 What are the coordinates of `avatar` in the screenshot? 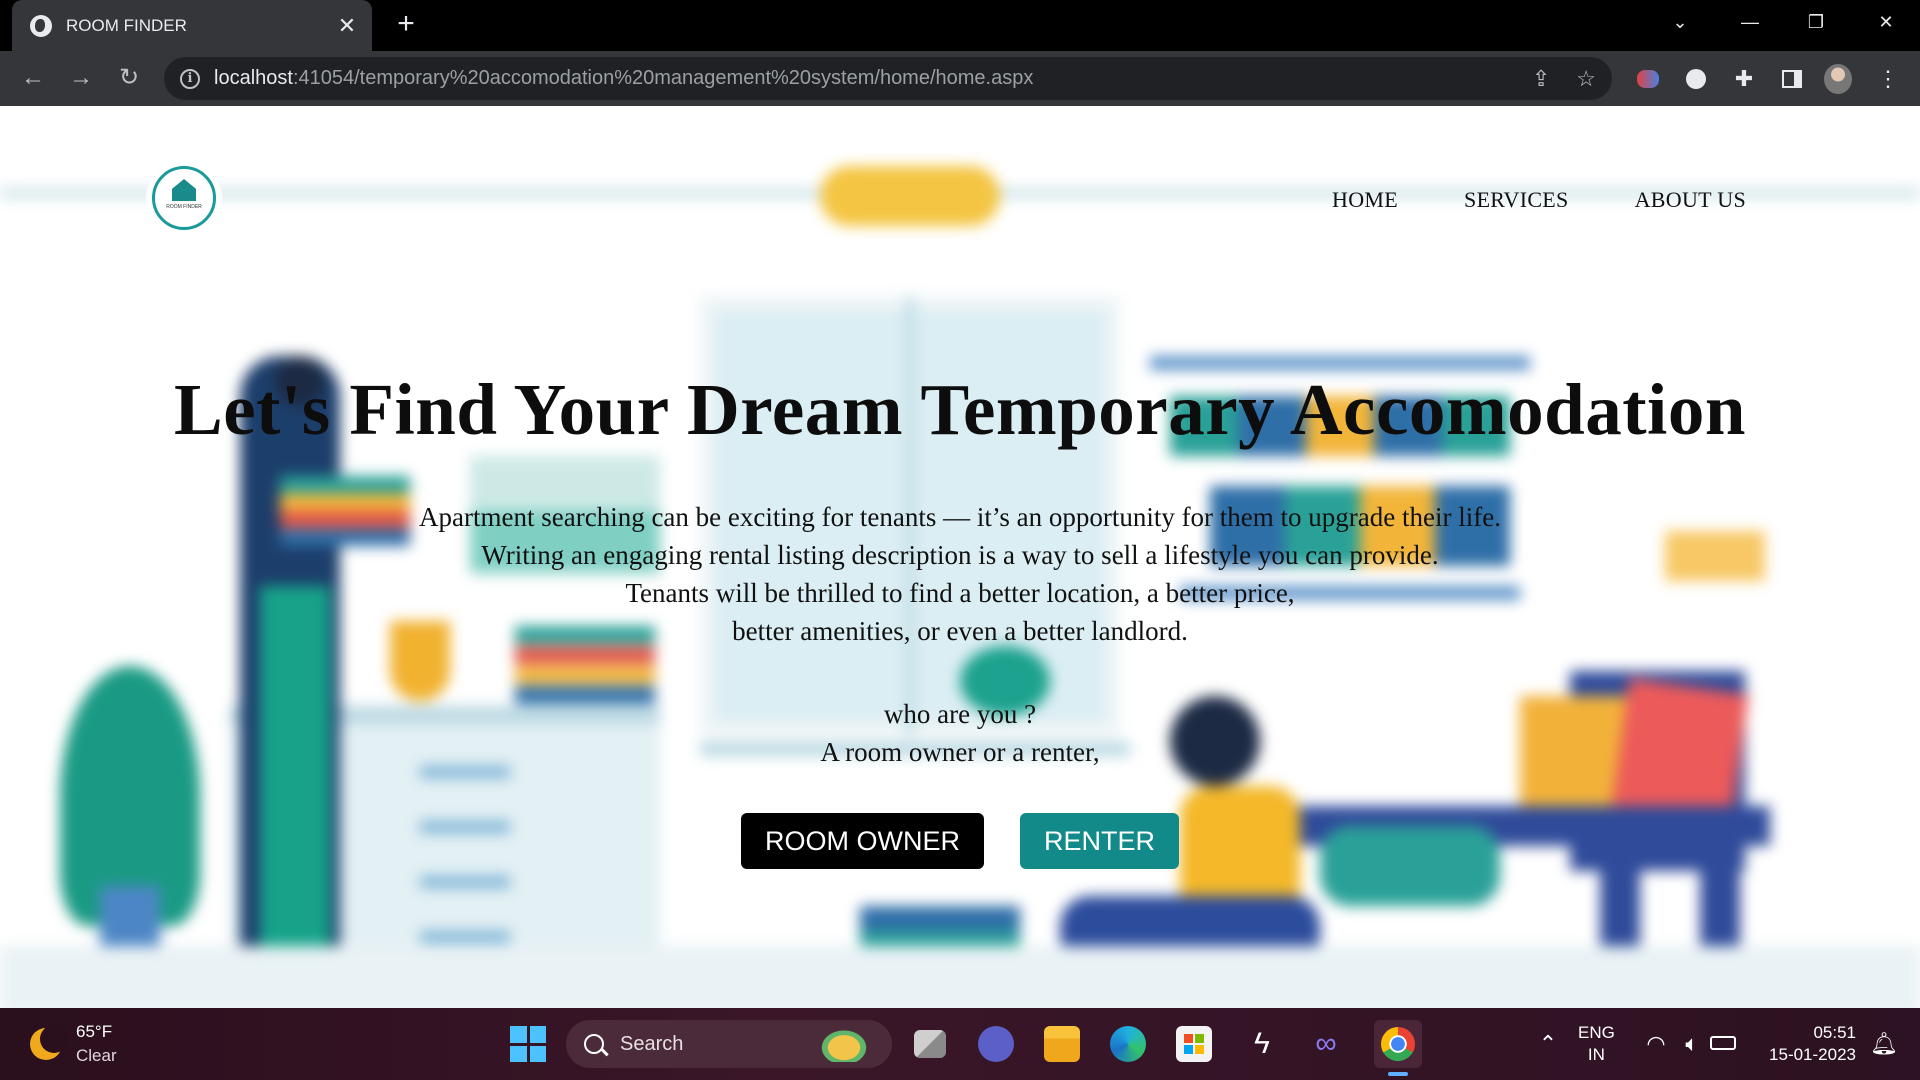 It's located at (1838, 79).